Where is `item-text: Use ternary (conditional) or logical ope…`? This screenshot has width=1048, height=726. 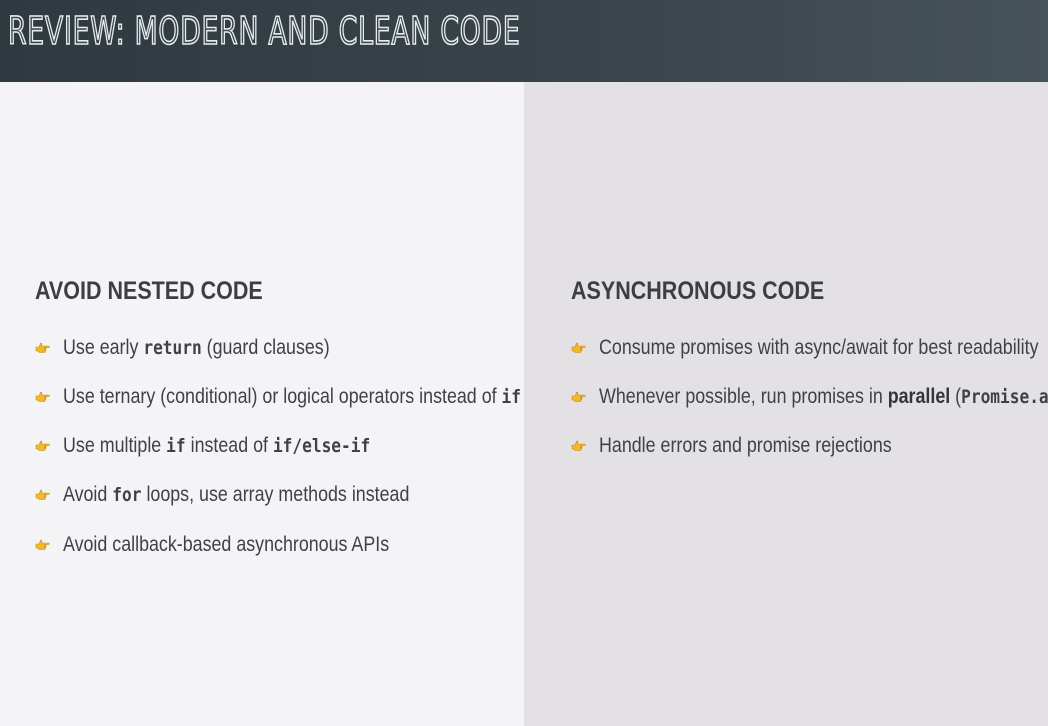
item-text: Use ternary (conditional) or logical ope… is located at coordinates (292, 396).